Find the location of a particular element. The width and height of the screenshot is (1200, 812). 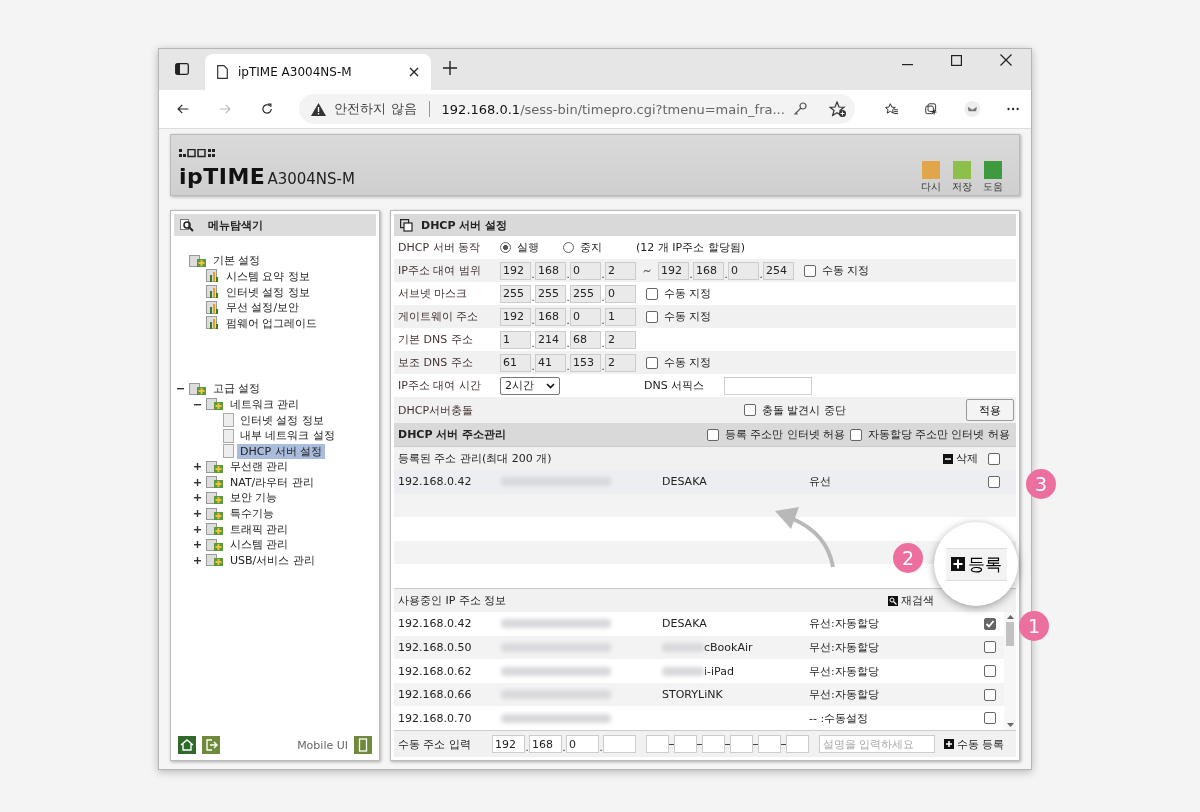

ip-octet-field: 254 is located at coordinates (778, 270).